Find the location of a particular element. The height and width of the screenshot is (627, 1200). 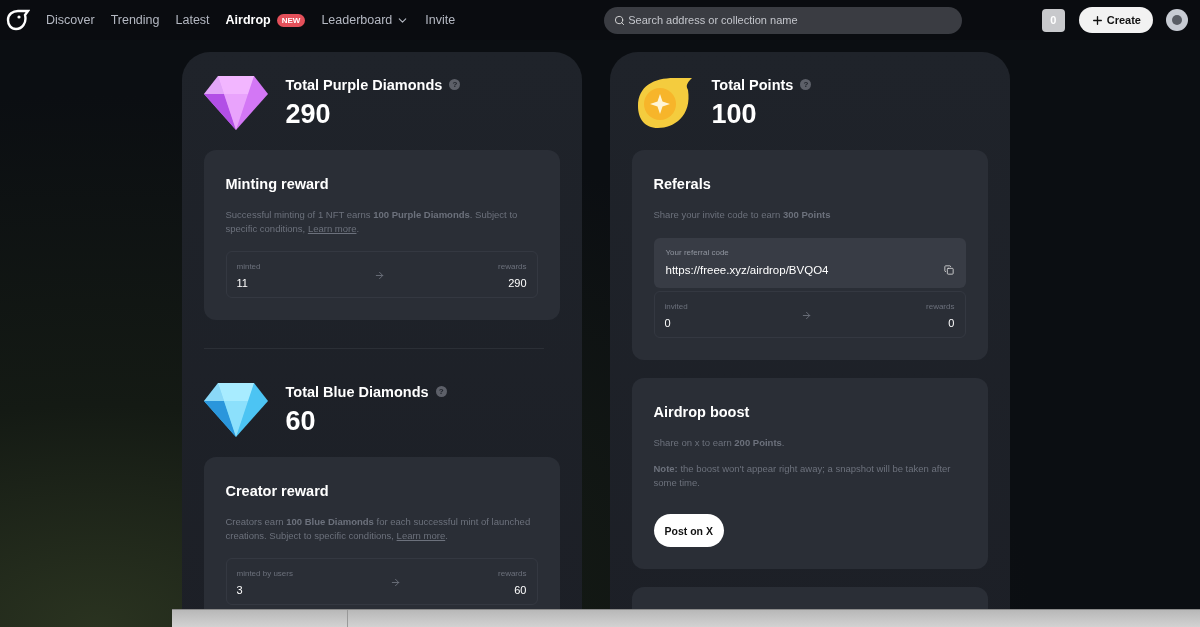

nav-link: Leaderboard is located at coordinates (365, 20).